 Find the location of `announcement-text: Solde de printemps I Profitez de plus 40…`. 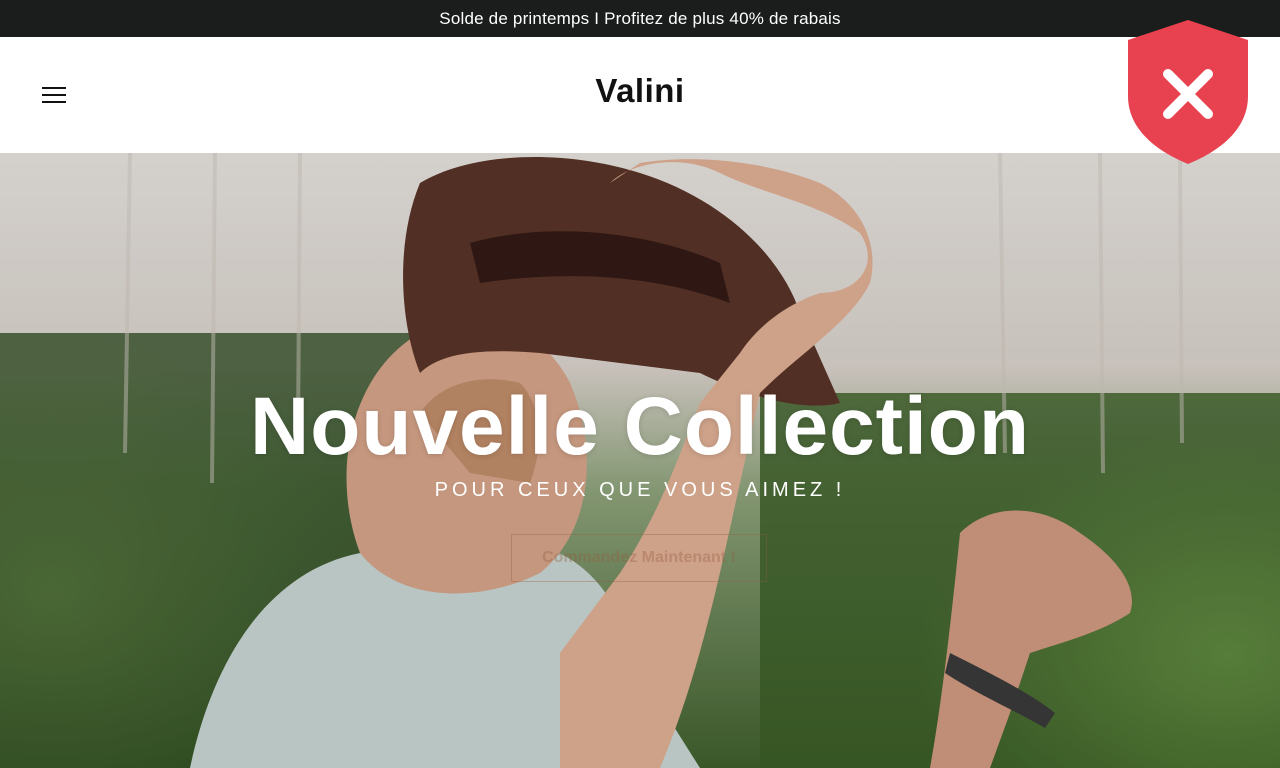

announcement-text: Solde de printemps I Profitez de plus 40… is located at coordinates (640, 18).